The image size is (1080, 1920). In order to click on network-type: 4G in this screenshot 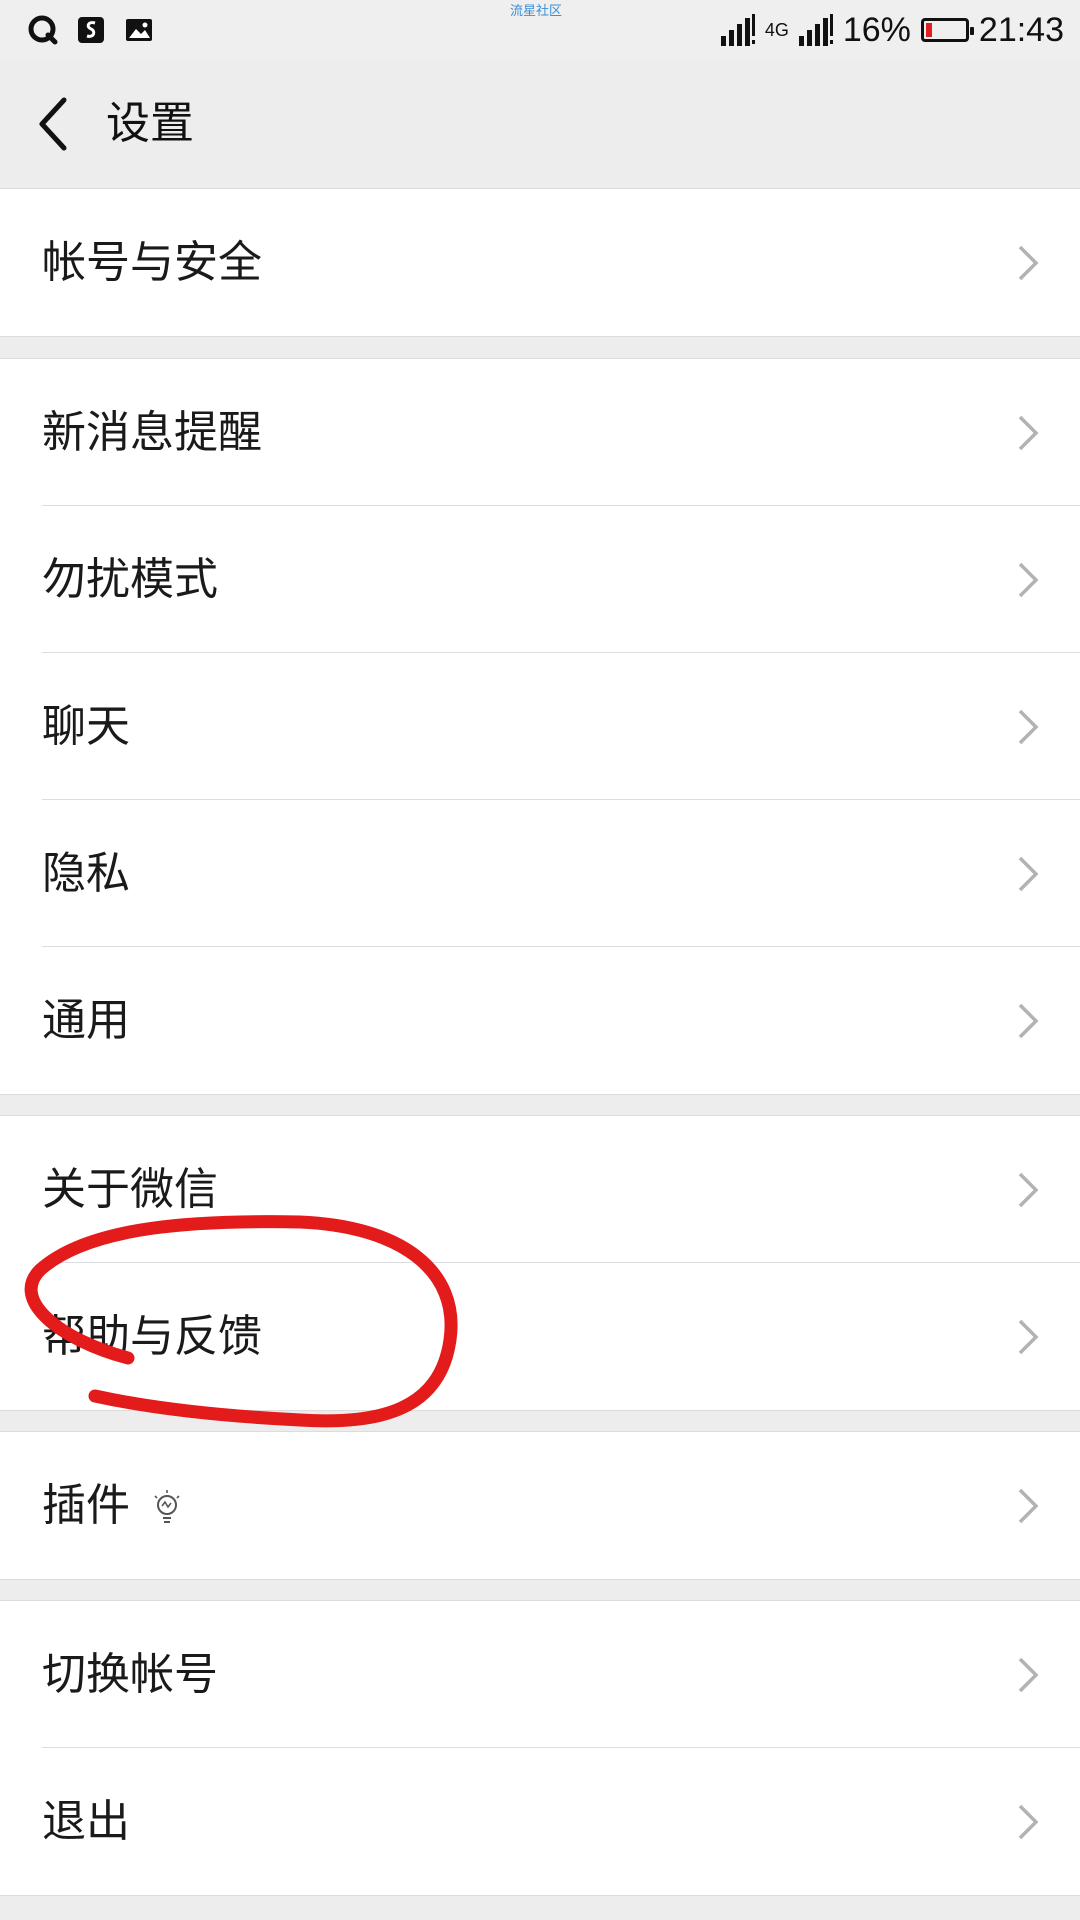, I will do `click(776, 29)`.